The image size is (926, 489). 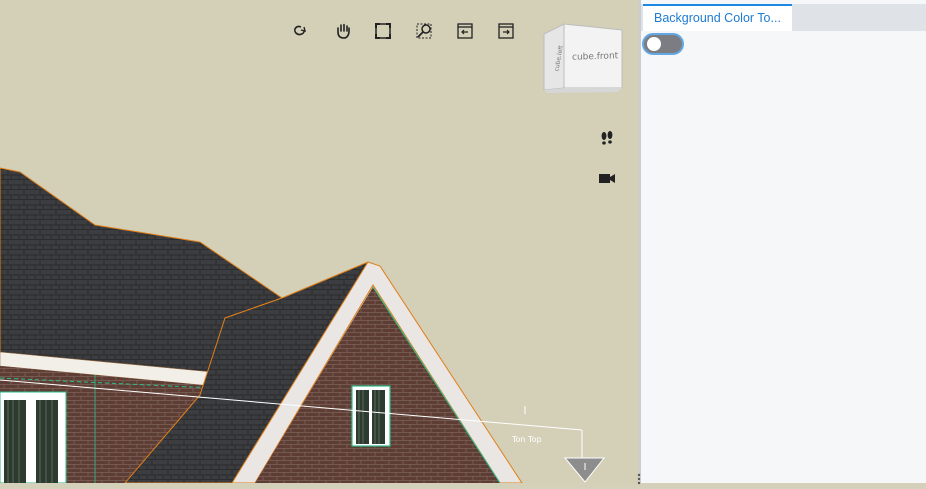 I want to click on hand-icon, so click(x=343, y=33).